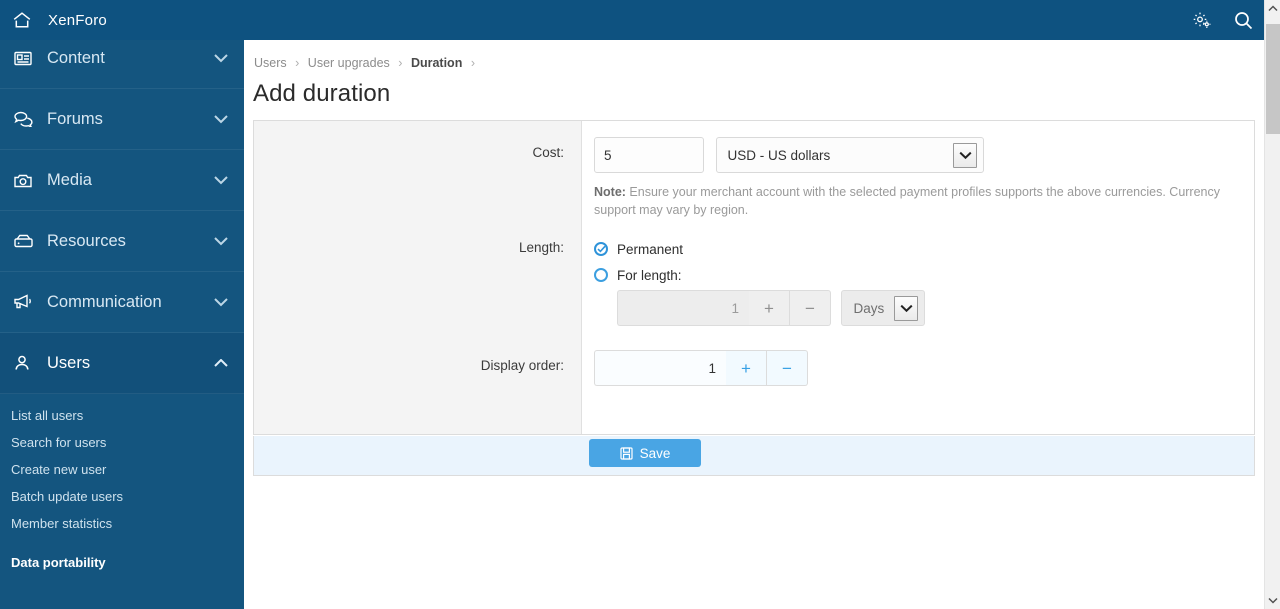 The image size is (1280, 609). I want to click on display-order-label: Display order:, so click(522, 365).